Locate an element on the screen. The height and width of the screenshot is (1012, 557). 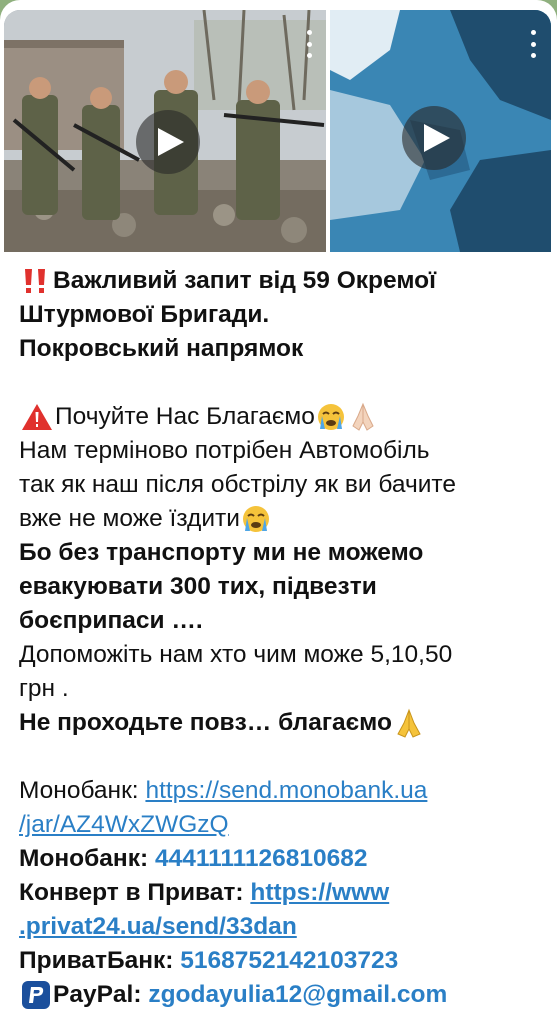
privat-label: Конверт в Приват: is located at coordinates (131, 892).